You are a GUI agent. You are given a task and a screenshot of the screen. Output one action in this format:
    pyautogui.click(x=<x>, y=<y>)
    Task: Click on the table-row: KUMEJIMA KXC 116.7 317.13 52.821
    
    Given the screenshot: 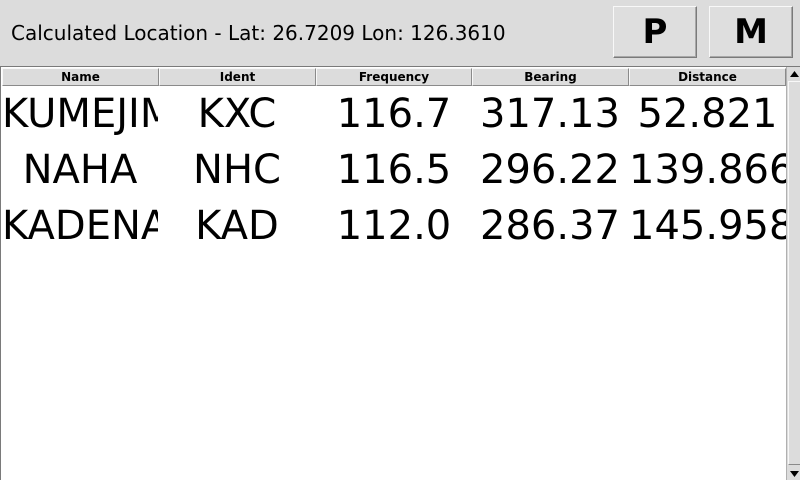 What is the action you would take?
    pyautogui.click(x=394, y=114)
    